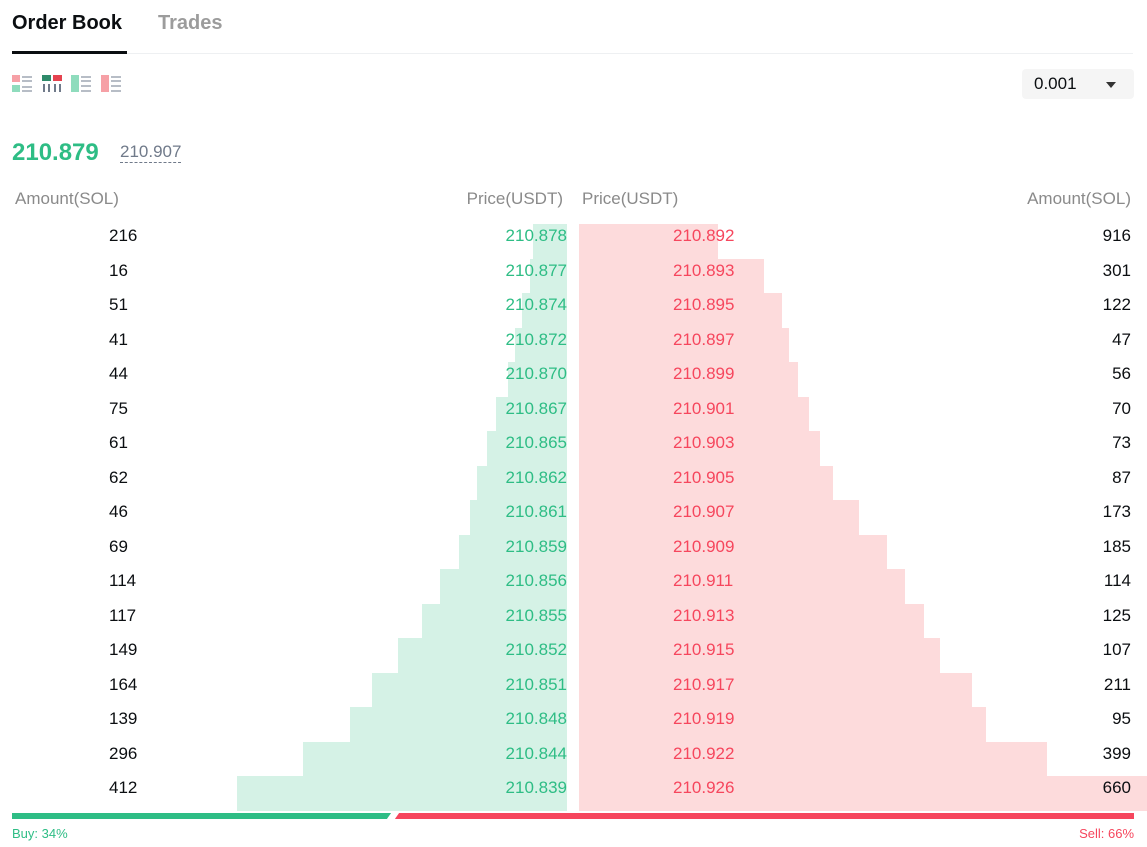 This screenshot has height=847, width=1147. Describe the element at coordinates (704, 511) in the screenshot. I see `ask-price: 210.907` at that location.